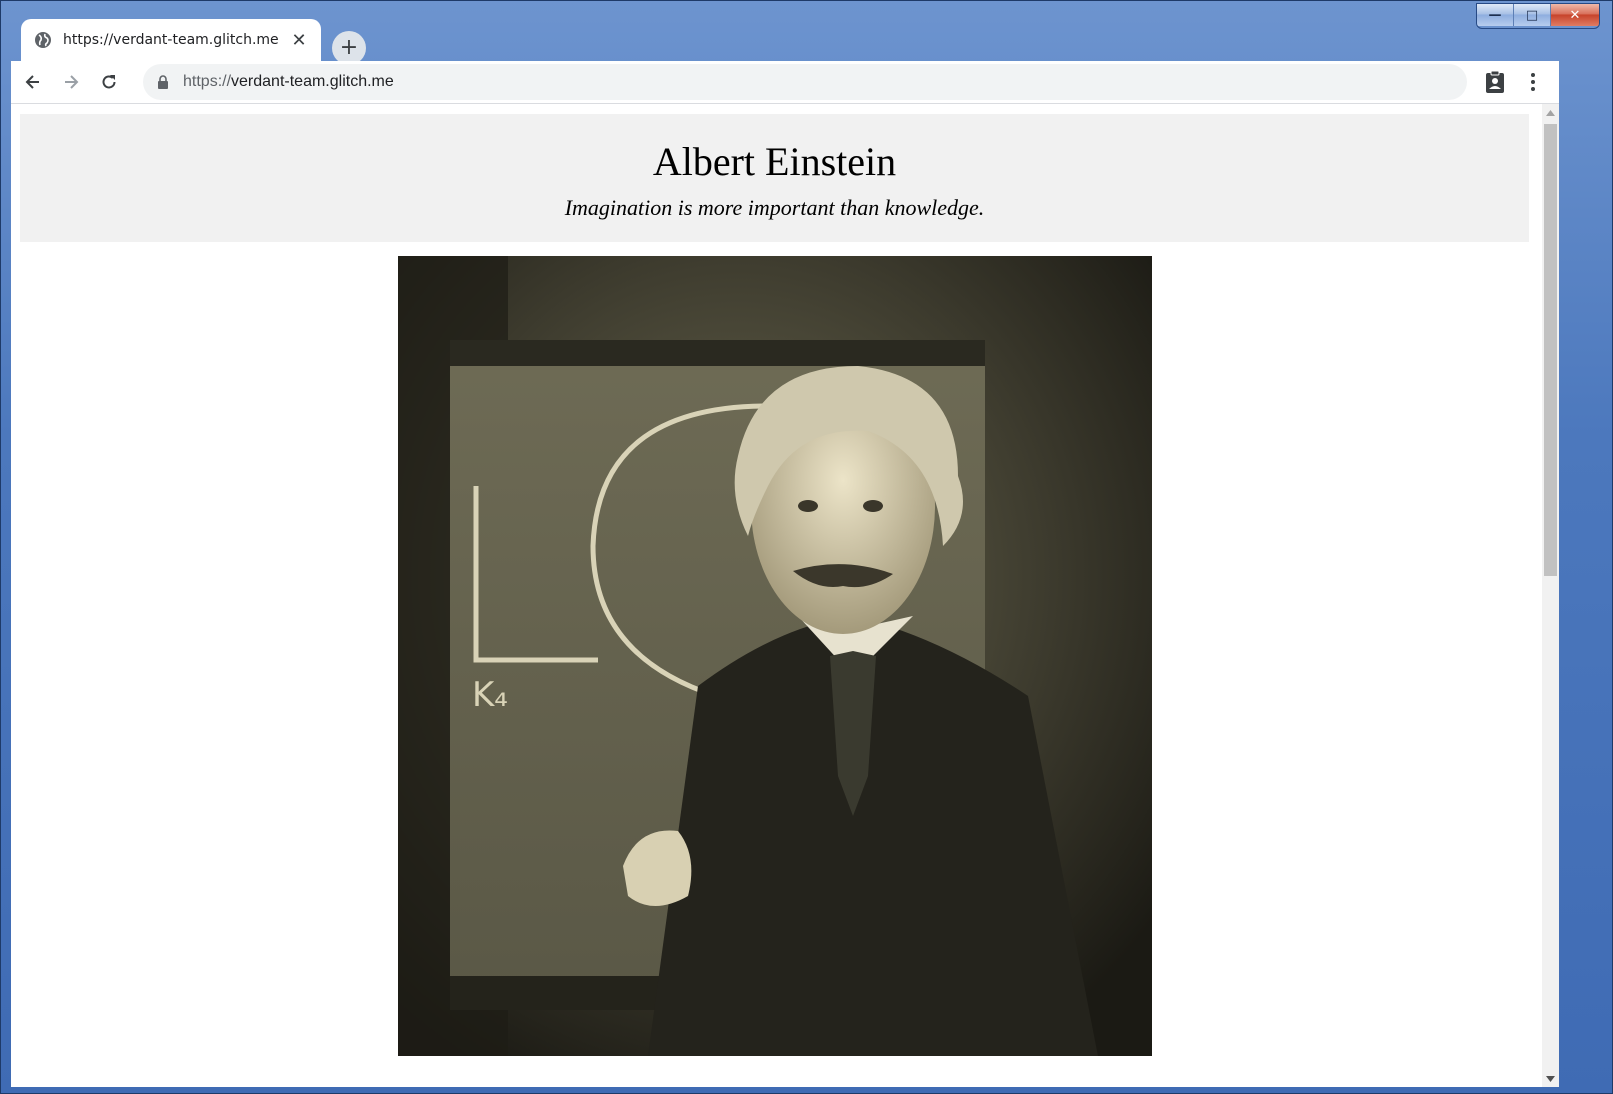 The height and width of the screenshot is (1094, 1613). Describe the element at coordinates (43, 40) in the screenshot. I see `globe-icon` at that location.